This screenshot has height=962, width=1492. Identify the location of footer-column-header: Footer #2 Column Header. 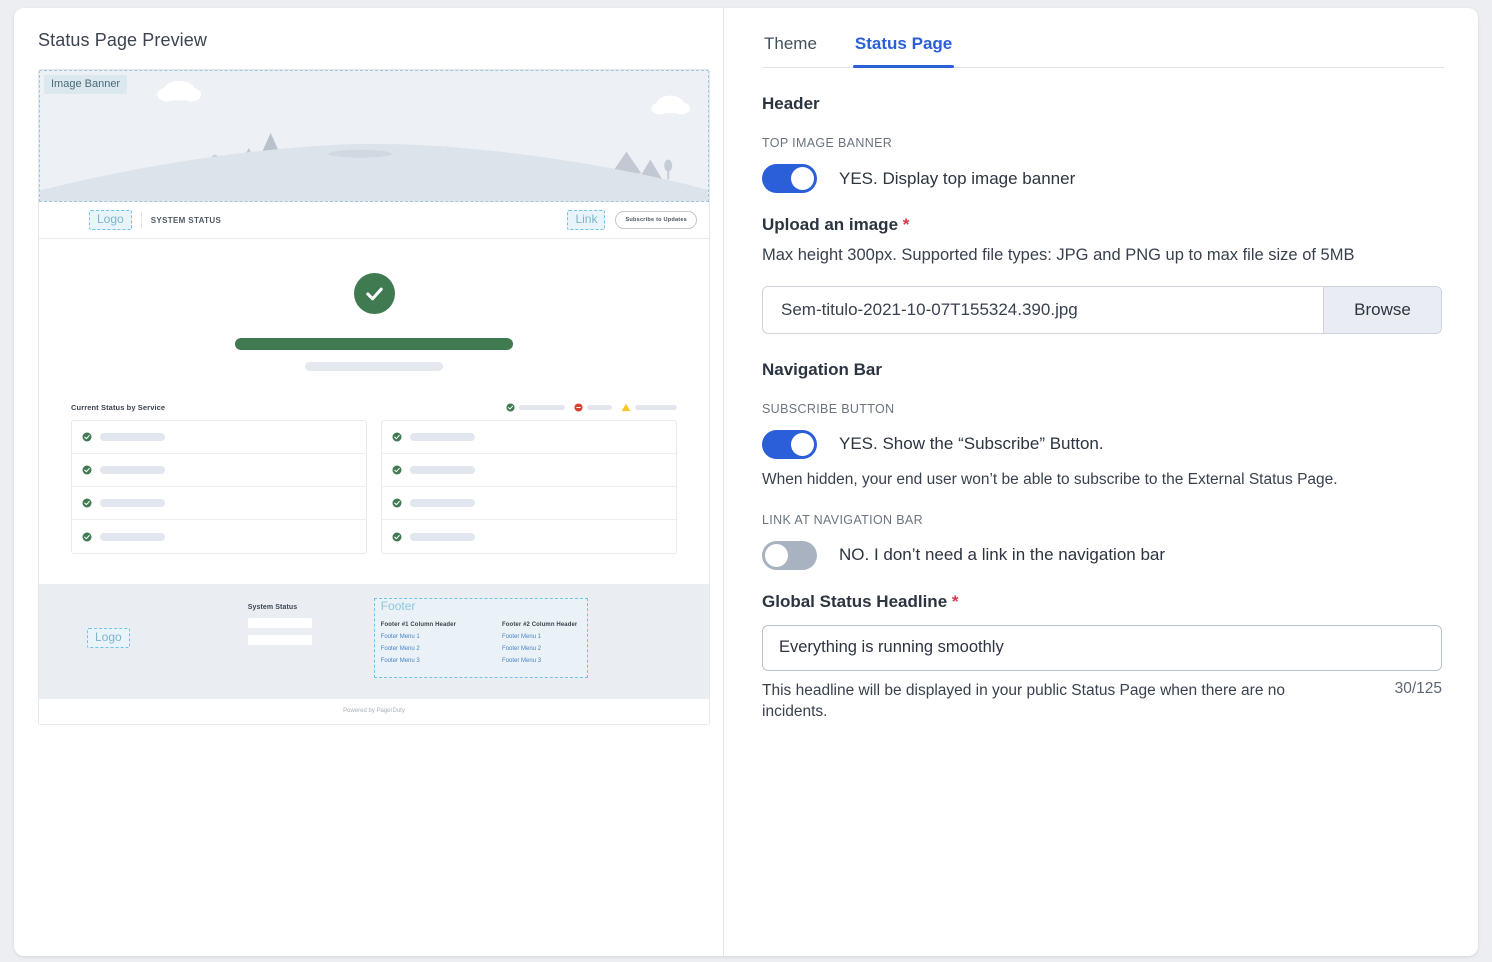
(540, 625).